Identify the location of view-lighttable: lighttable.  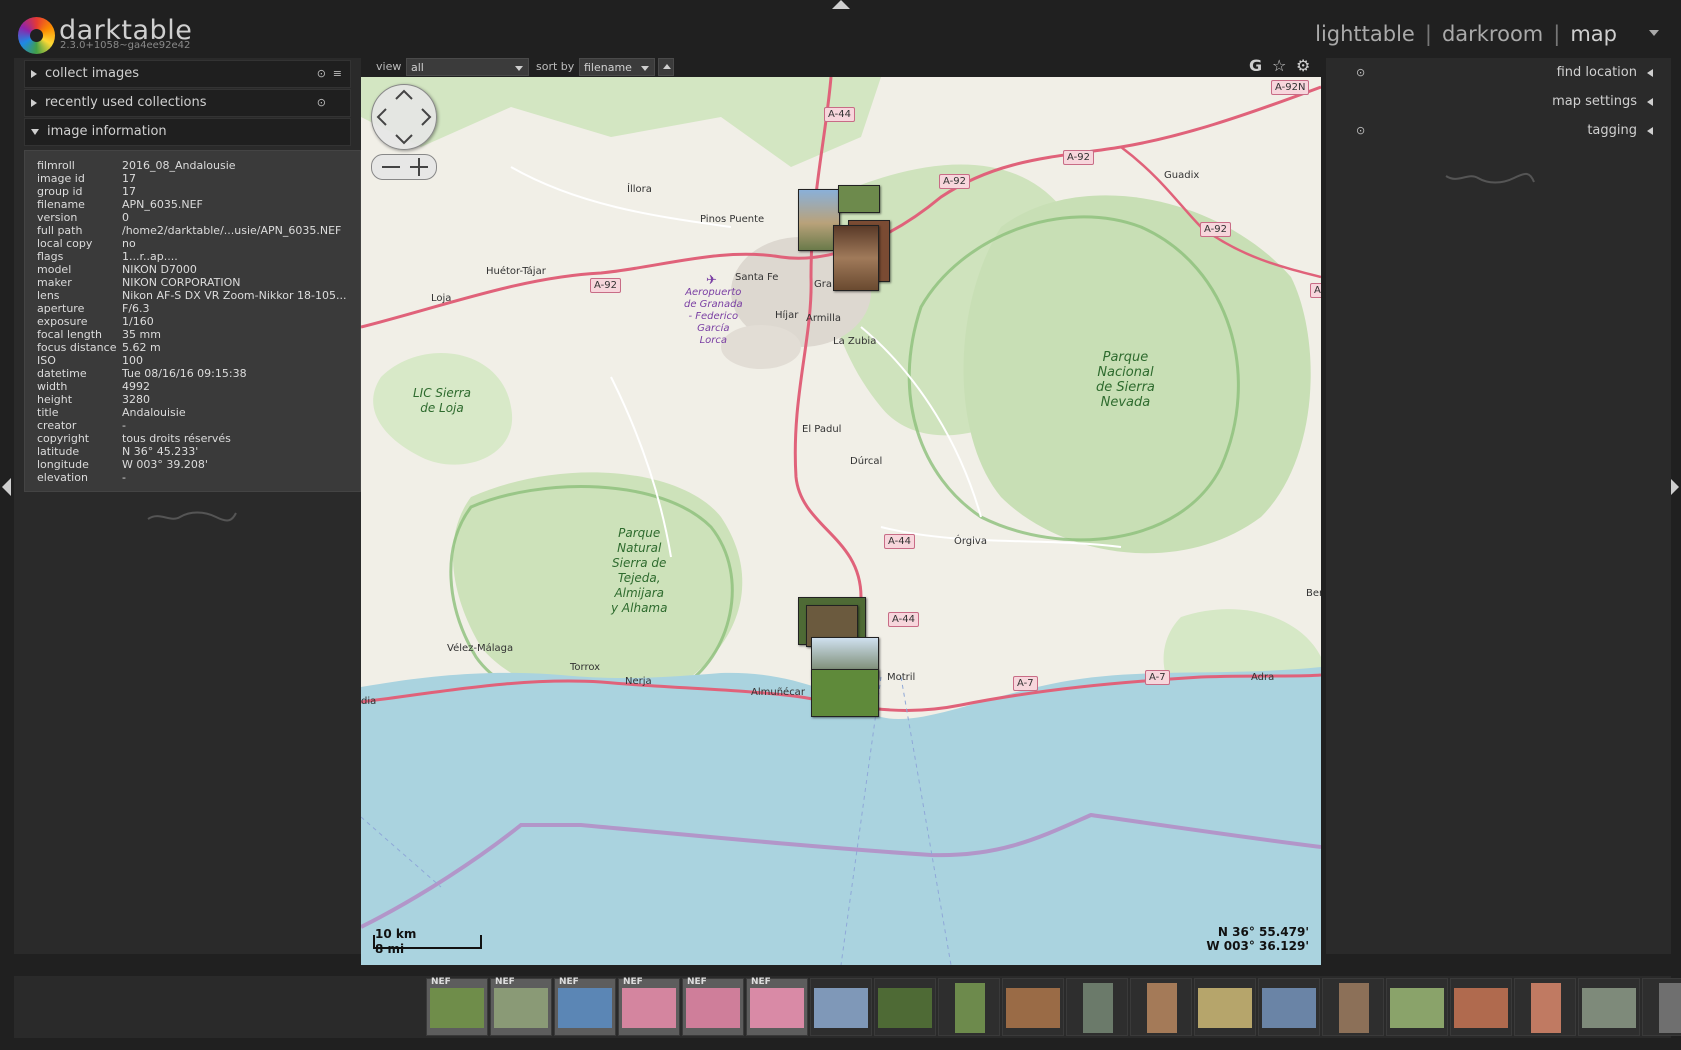
(1365, 34).